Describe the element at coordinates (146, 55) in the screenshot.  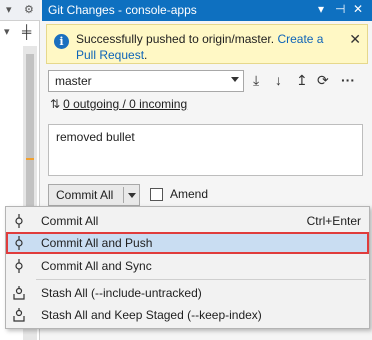
I see `info-link-suffix: .` at that location.